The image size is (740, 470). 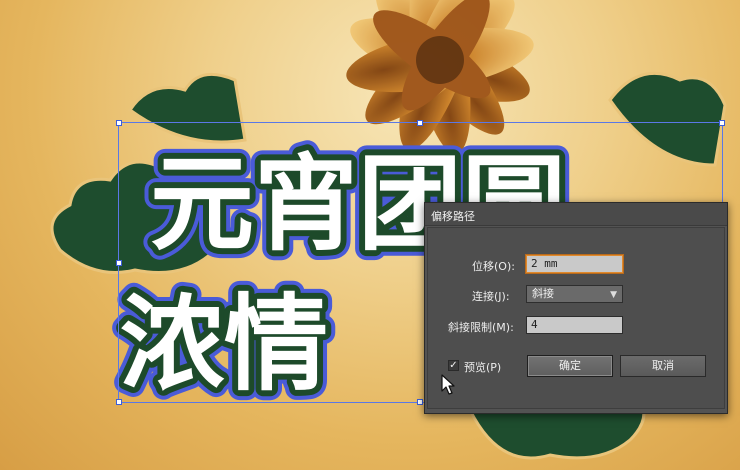 What do you see at coordinates (493, 266) in the screenshot?
I see `offset-label: 位移(O):` at bounding box center [493, 266].